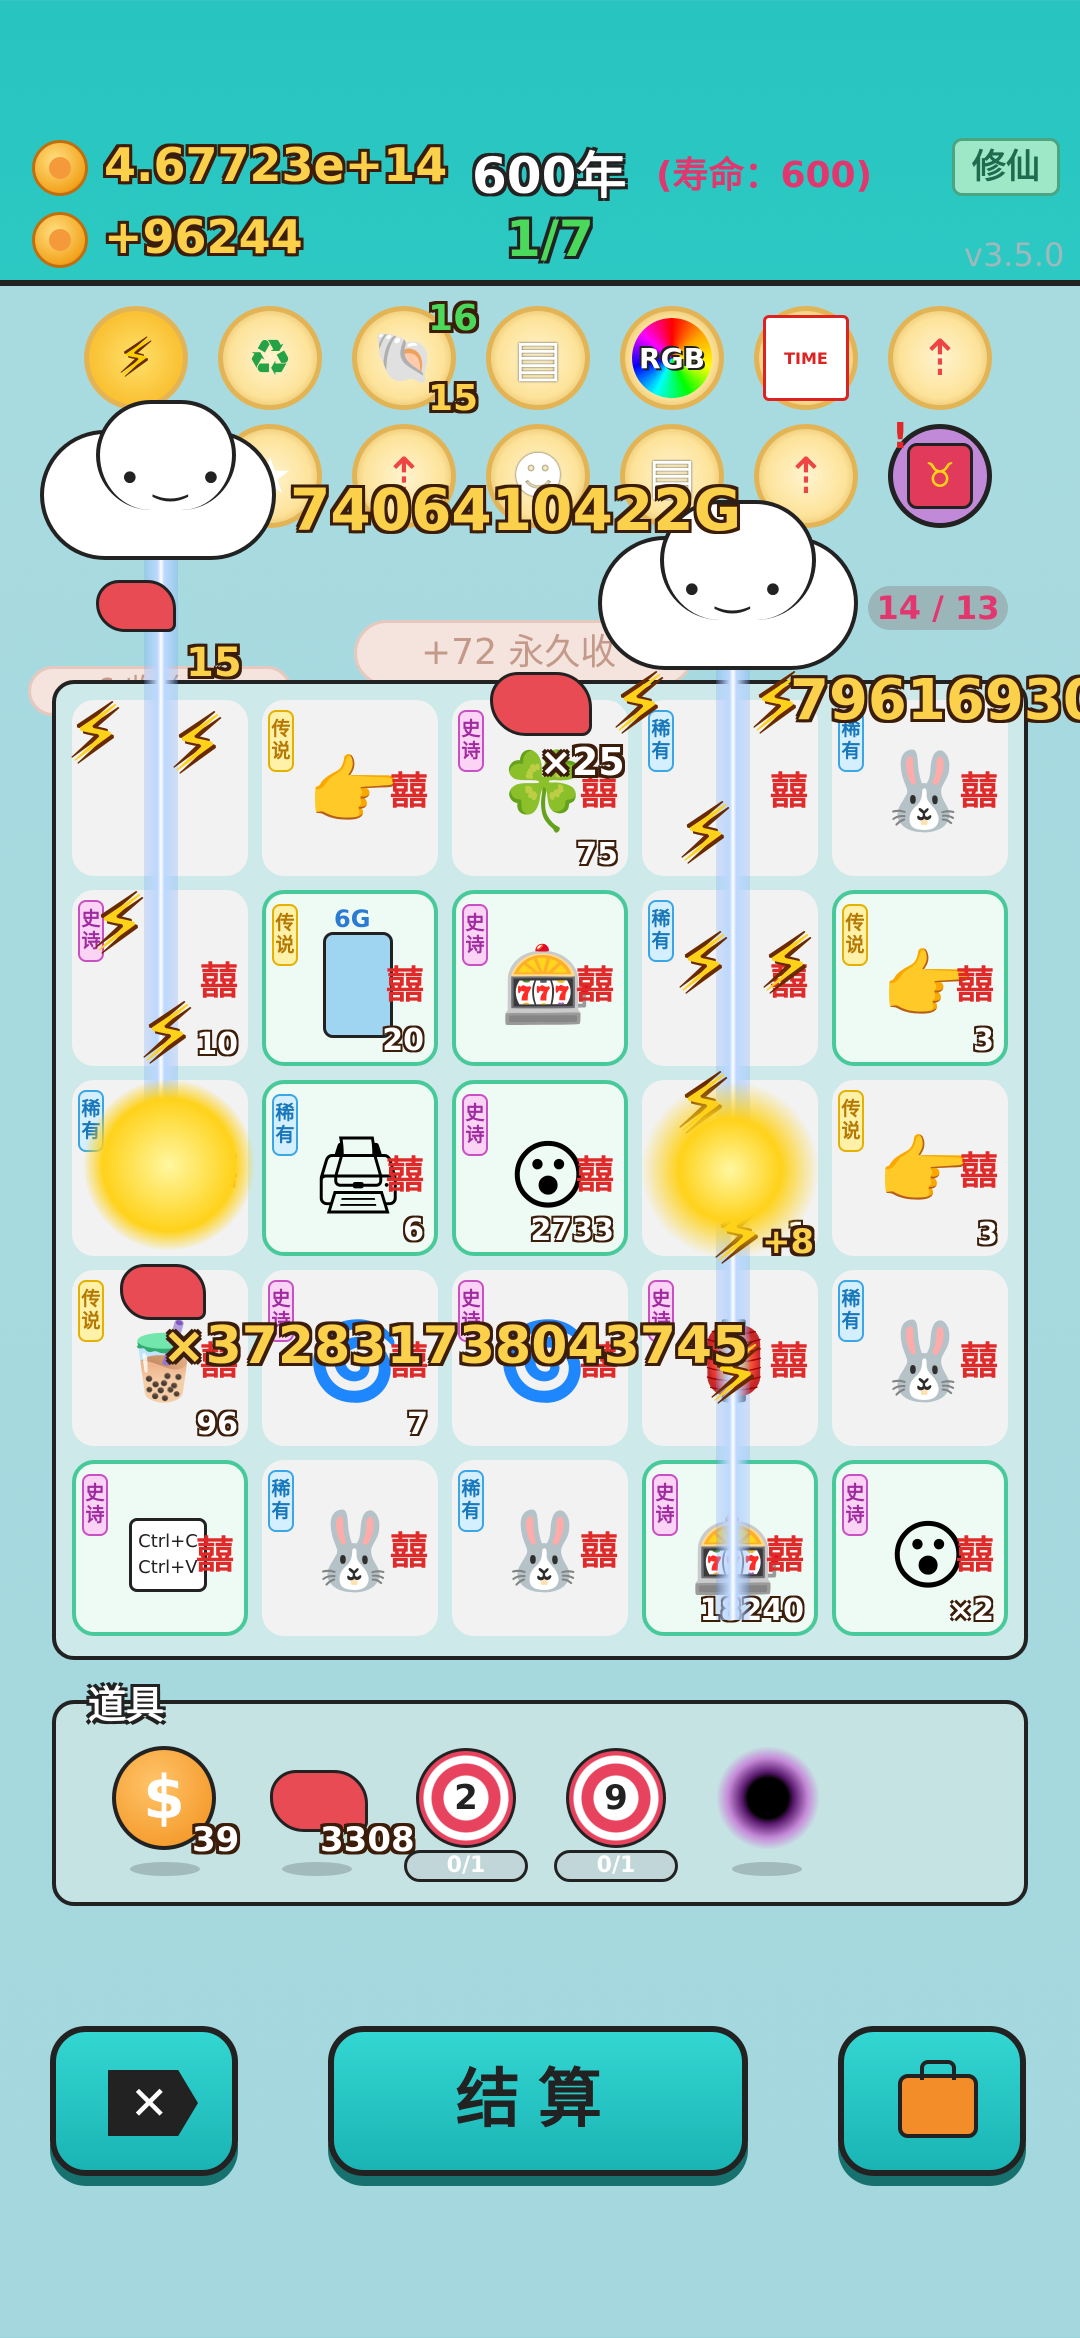  What do you see at coordinates (768, 1798) in the screenshot?
I see `black-hole-icon` at bounding box center [768, 1798].